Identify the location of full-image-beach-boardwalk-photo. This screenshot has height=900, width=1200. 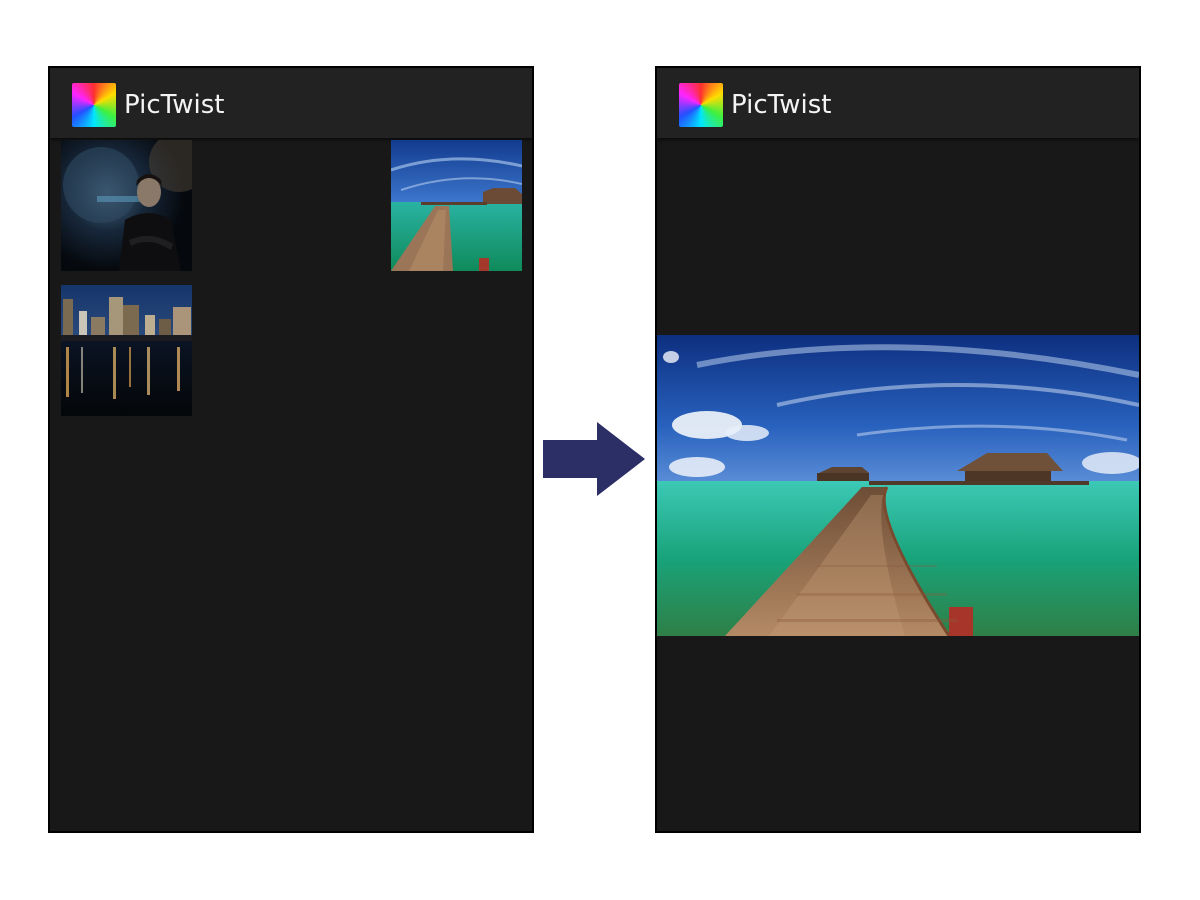
(898, 485).